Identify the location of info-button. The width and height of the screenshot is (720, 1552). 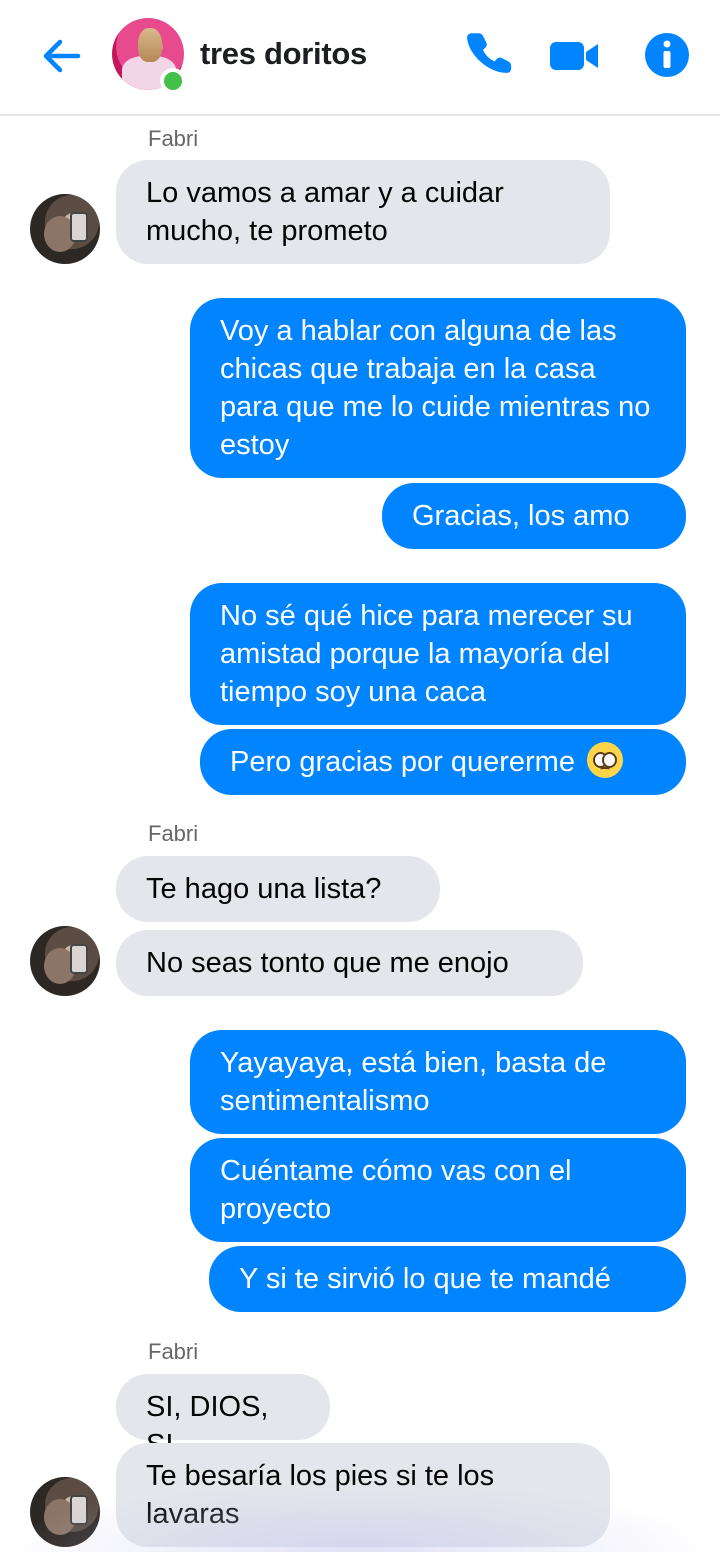
(667, 55).